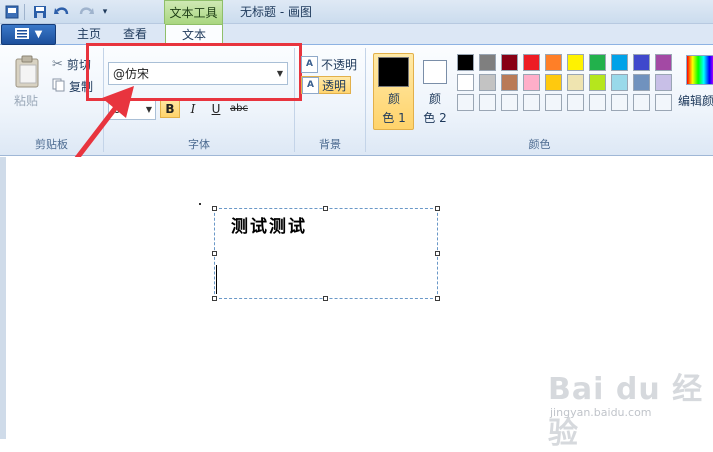  I want to click on customize-quick-access-icon: ▾, so click(105, 12).